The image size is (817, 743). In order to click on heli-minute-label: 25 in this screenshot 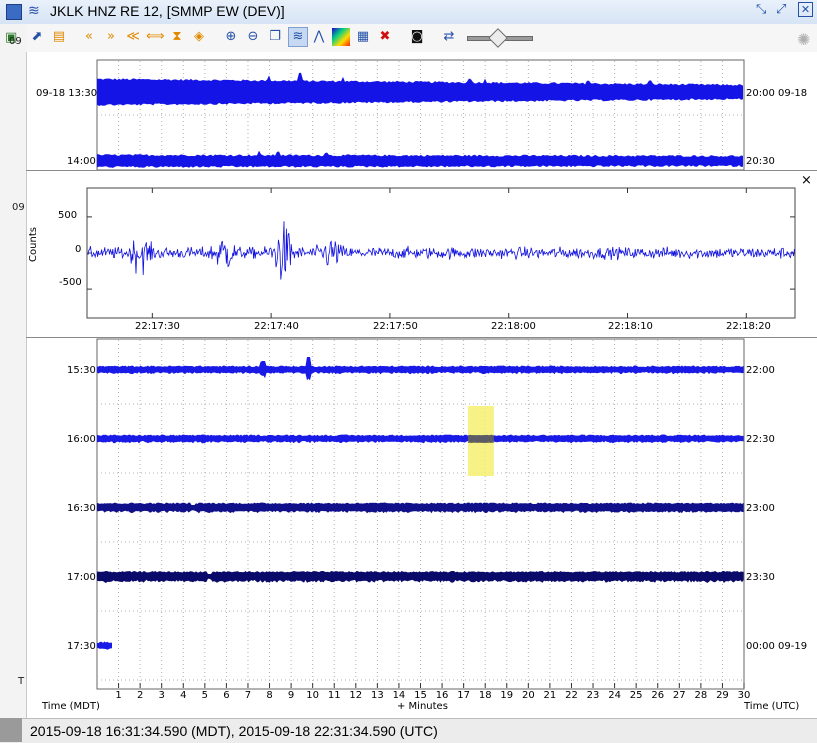, I will do `click(636, 695)`.